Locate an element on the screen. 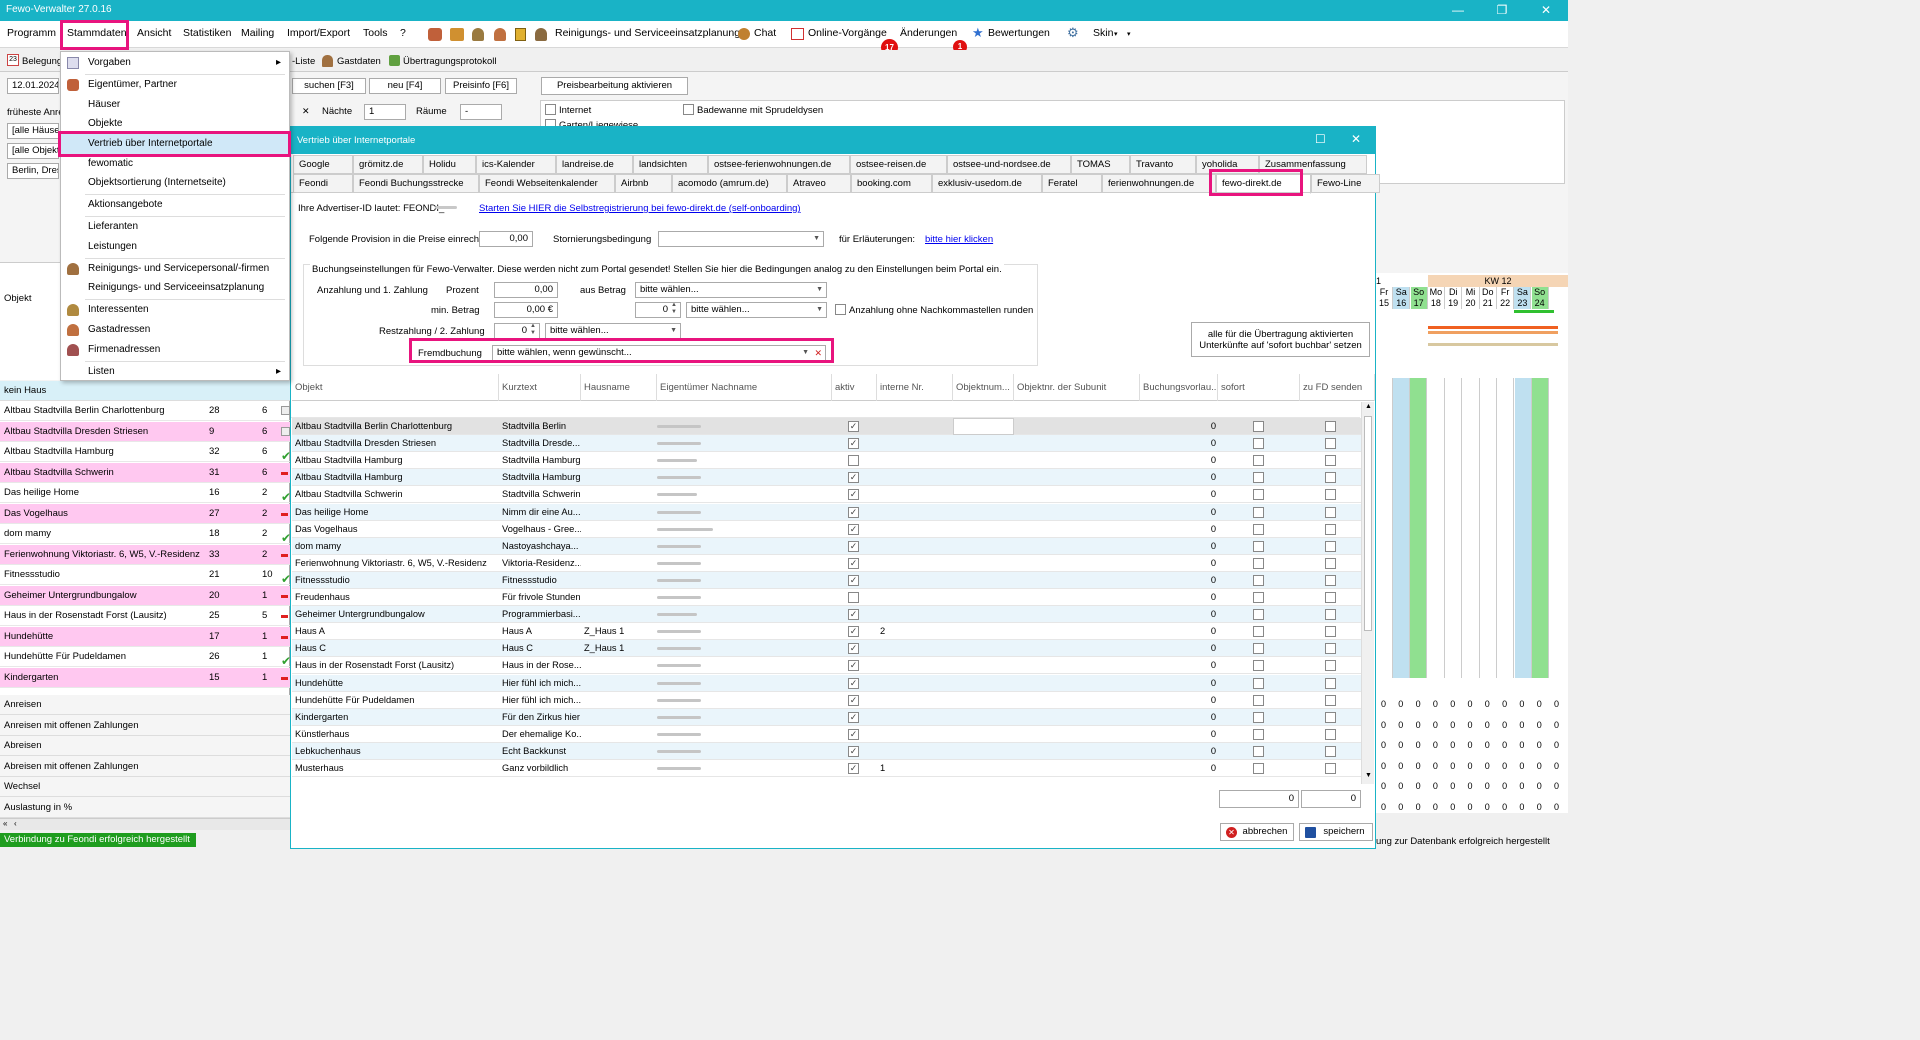 The height and width of the screenshot is (1040, 1920). nachkomma-checkbox is located at coordinates (840, 309).